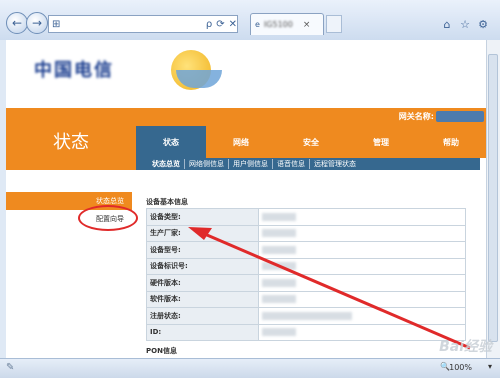  I want to click on status-icon: ✎, so click(10, 367).